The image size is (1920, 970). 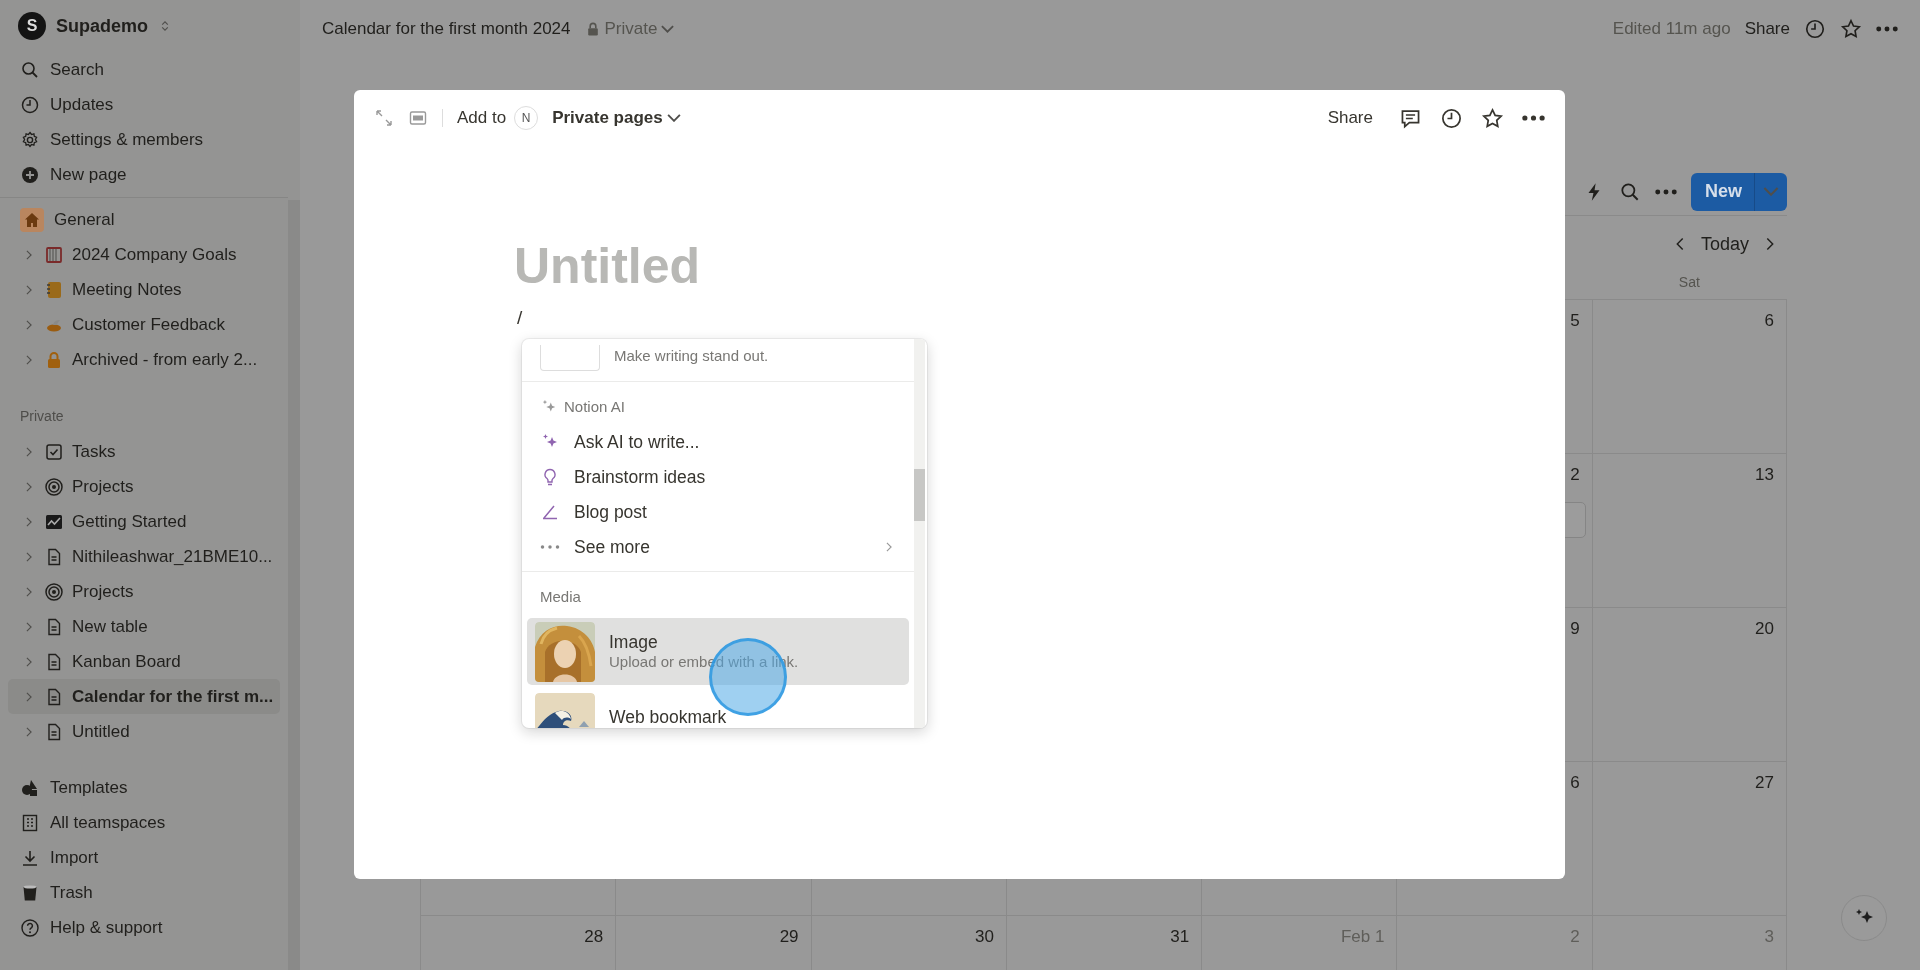 What do you see at coordinates (718, 477) in the screenshot?
I see `menu-item: Brainstorm ideas` at bounding box center [718, 477].